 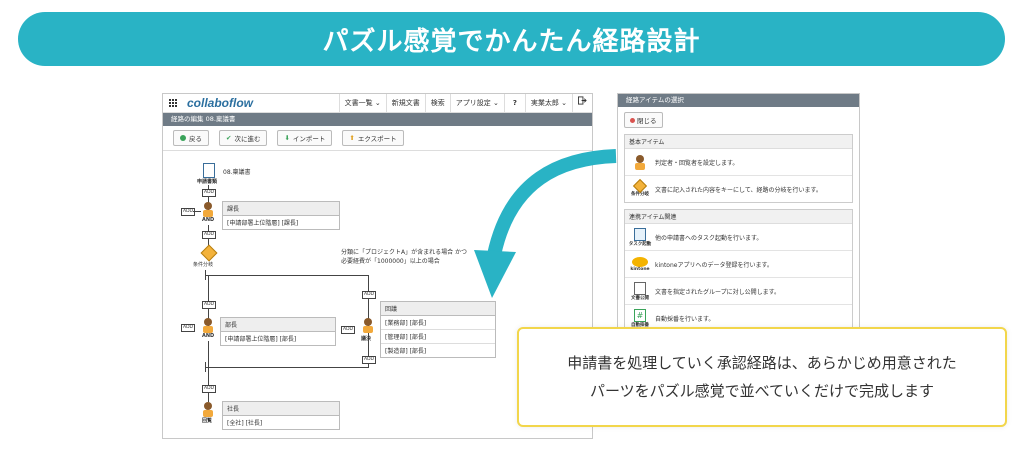 I want to click on item-condition-branch: 条件分岐 文書に記入された内容をキーにして、経路の分岐を行います。, so click(x=738, y=189).